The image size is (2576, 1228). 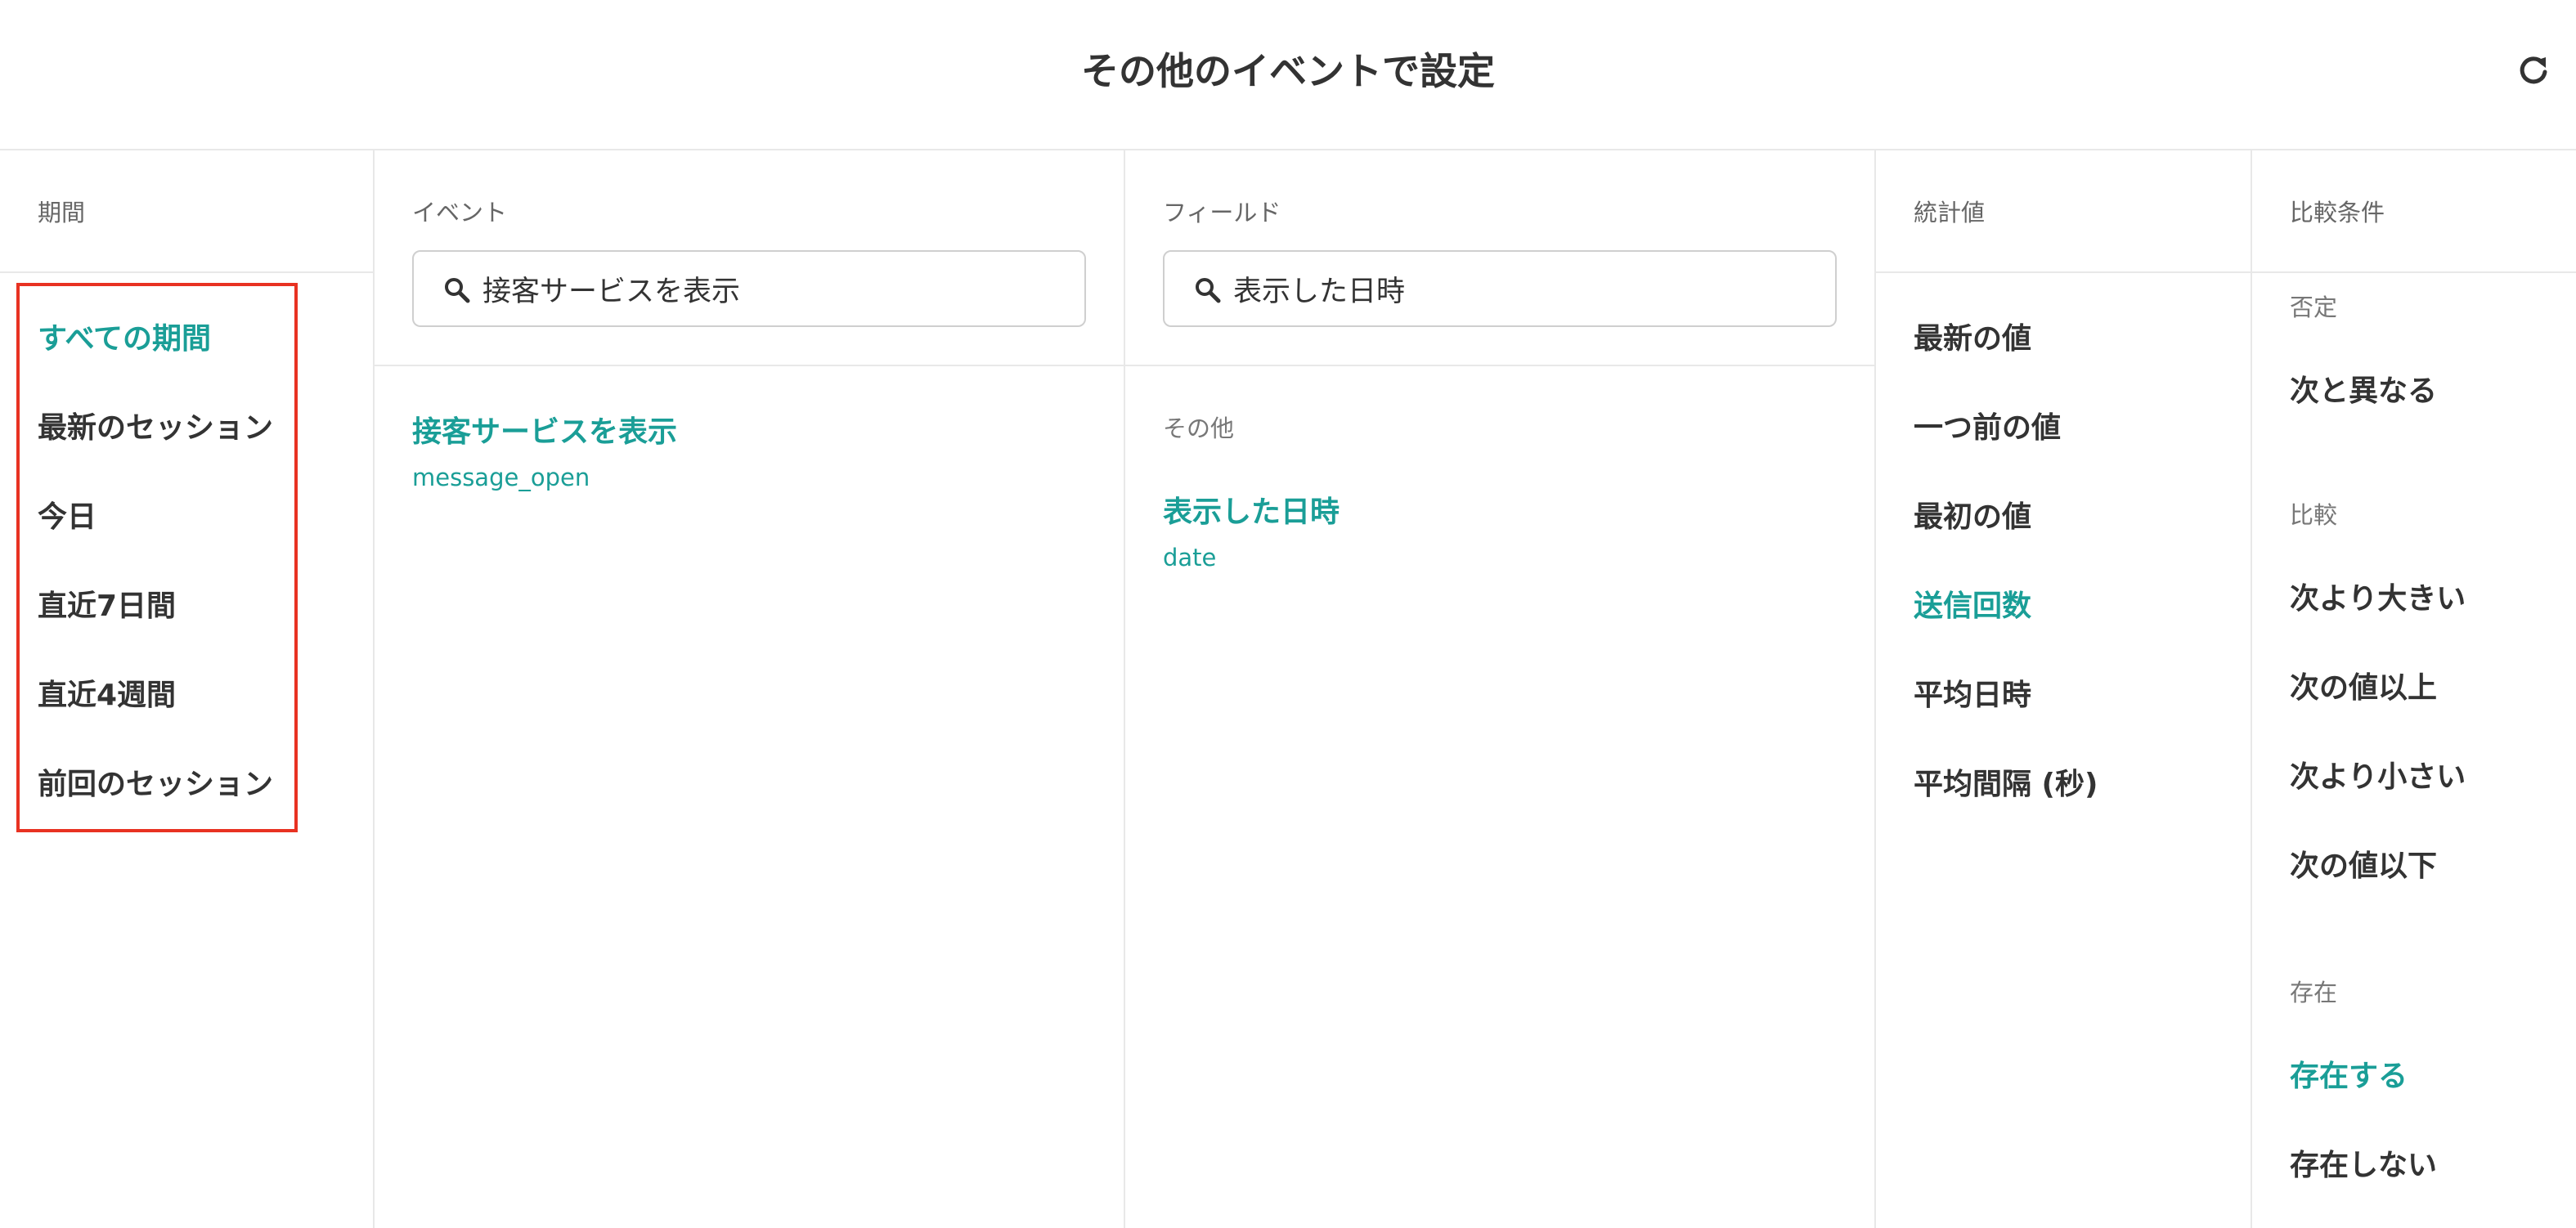 What do you see at coordinates (545, 433) in the screenshot?
I see `event-result-title: 接客サービスを表示` at bounding box center [545, 433].